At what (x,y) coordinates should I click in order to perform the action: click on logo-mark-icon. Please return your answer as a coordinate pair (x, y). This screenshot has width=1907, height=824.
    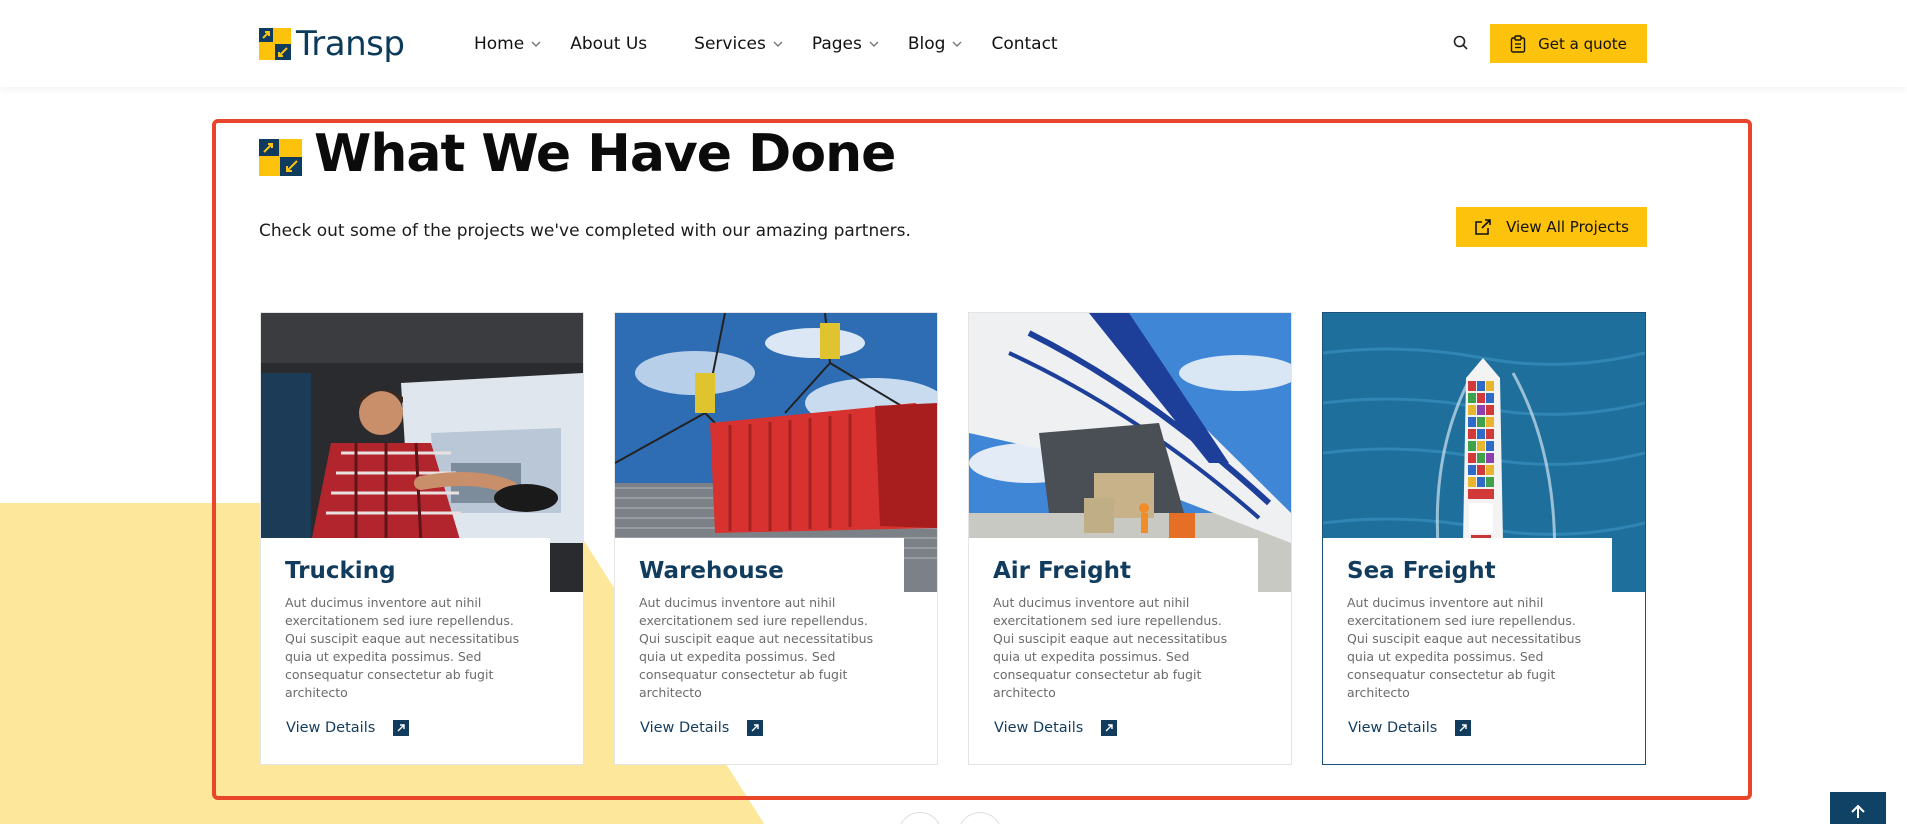
    Looking at the image, I should click on (275, 44).